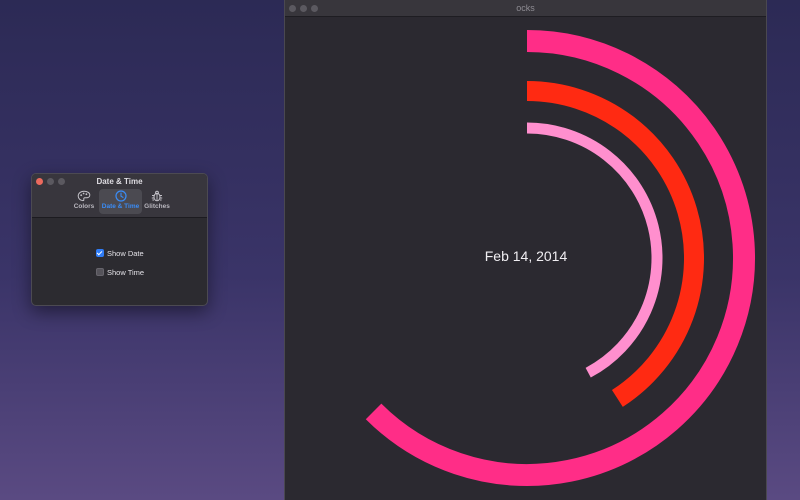 The width and height of the screenshot is (800, 500). I want to click on tab-date-time-label: Date & Time, so click(120, 206).